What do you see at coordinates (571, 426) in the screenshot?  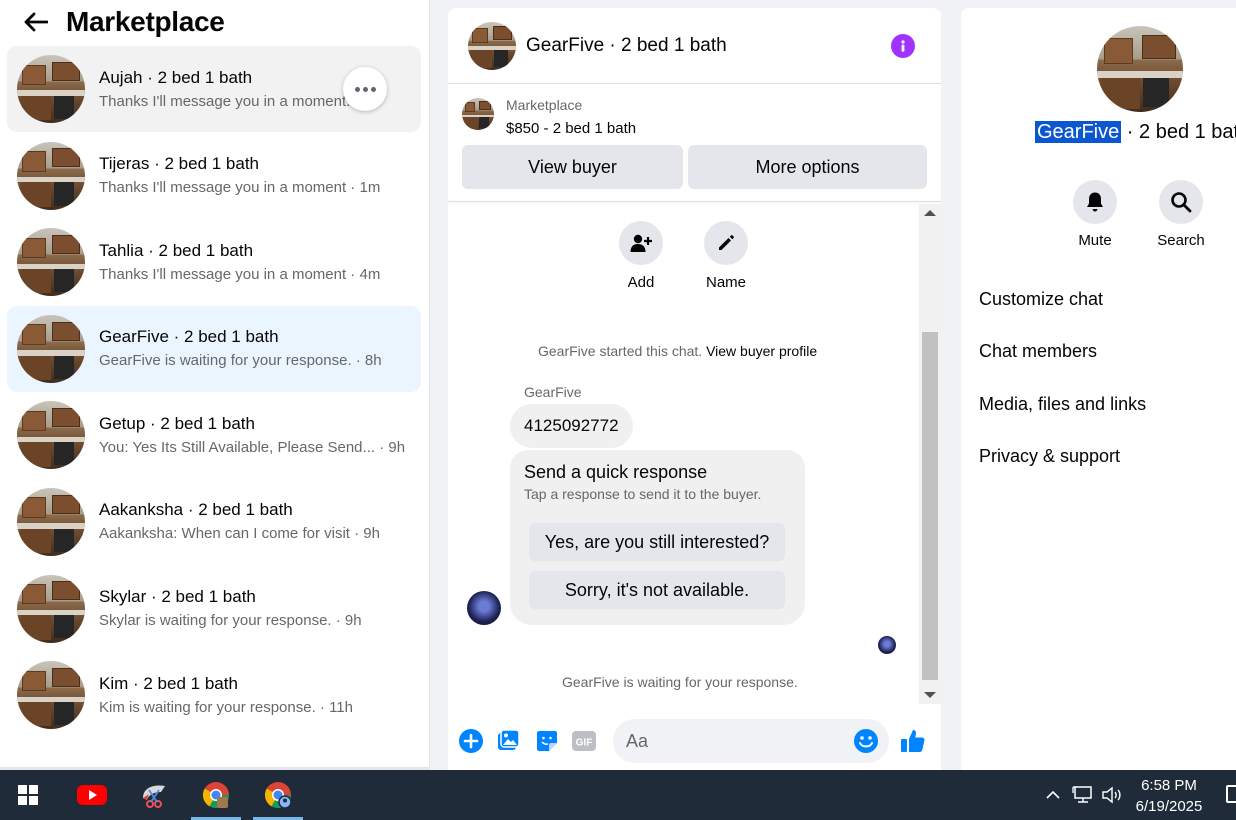 I see `message-bubble: 4125092772` at bounding box center [571, 426].